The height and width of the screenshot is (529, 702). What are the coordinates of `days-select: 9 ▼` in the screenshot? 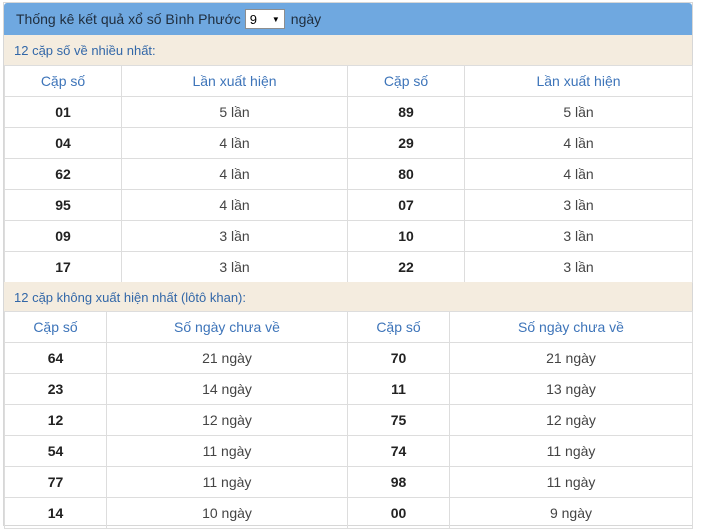 It's located at (264, 19).